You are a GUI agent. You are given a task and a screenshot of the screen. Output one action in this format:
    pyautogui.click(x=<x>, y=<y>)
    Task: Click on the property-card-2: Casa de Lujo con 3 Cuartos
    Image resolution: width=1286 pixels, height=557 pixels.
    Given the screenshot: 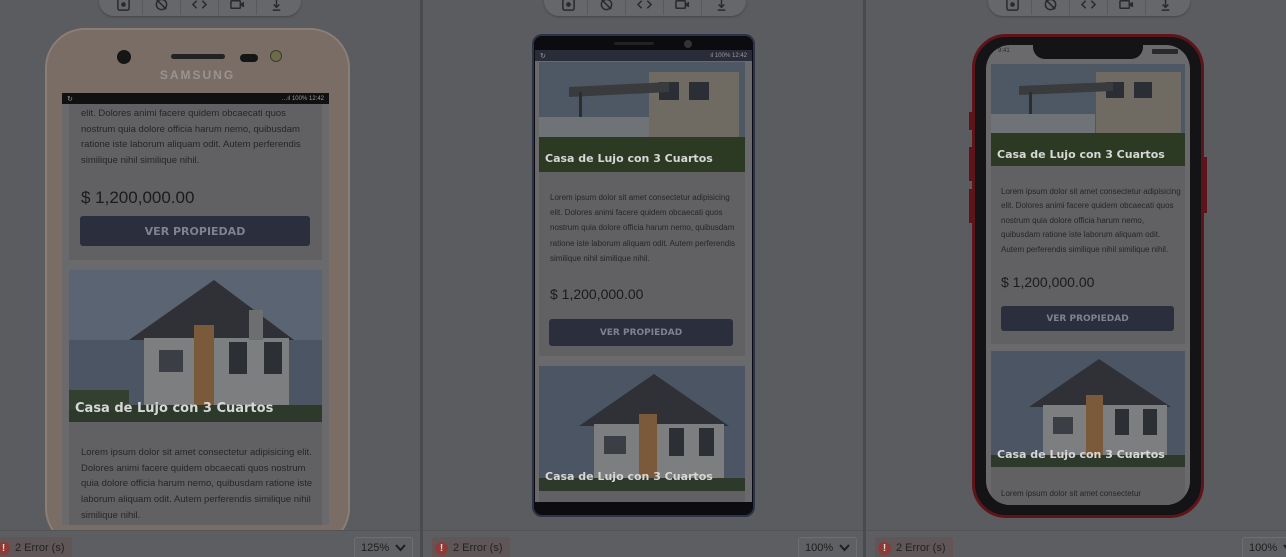 What is the action you would take?
    pyautogui.click(x=642, y=434)
    